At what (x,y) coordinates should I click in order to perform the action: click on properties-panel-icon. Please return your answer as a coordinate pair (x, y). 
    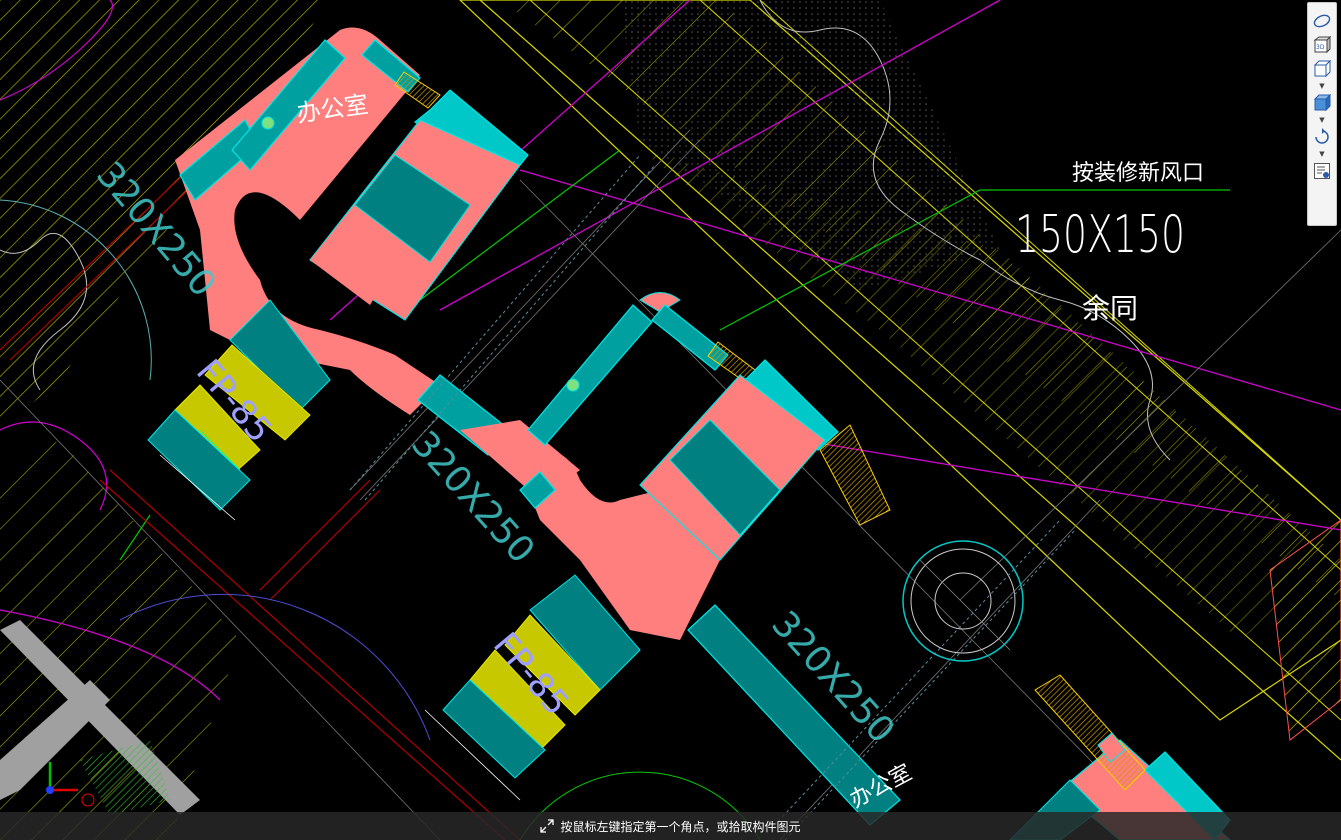
    Looking at the image, I should click on (1322, 171).